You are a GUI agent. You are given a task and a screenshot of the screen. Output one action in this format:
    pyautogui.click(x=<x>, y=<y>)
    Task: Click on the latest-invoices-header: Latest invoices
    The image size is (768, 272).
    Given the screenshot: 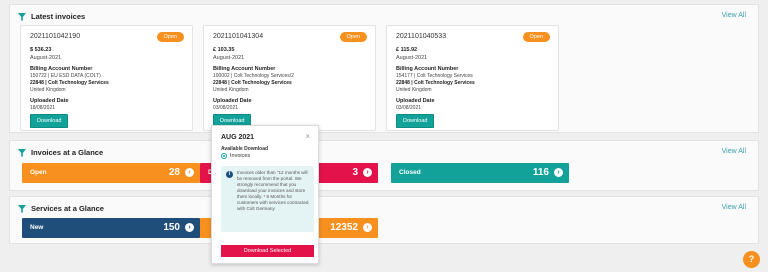 What is the action you would take?
    pyautogui.click(x=51, y=16)
    